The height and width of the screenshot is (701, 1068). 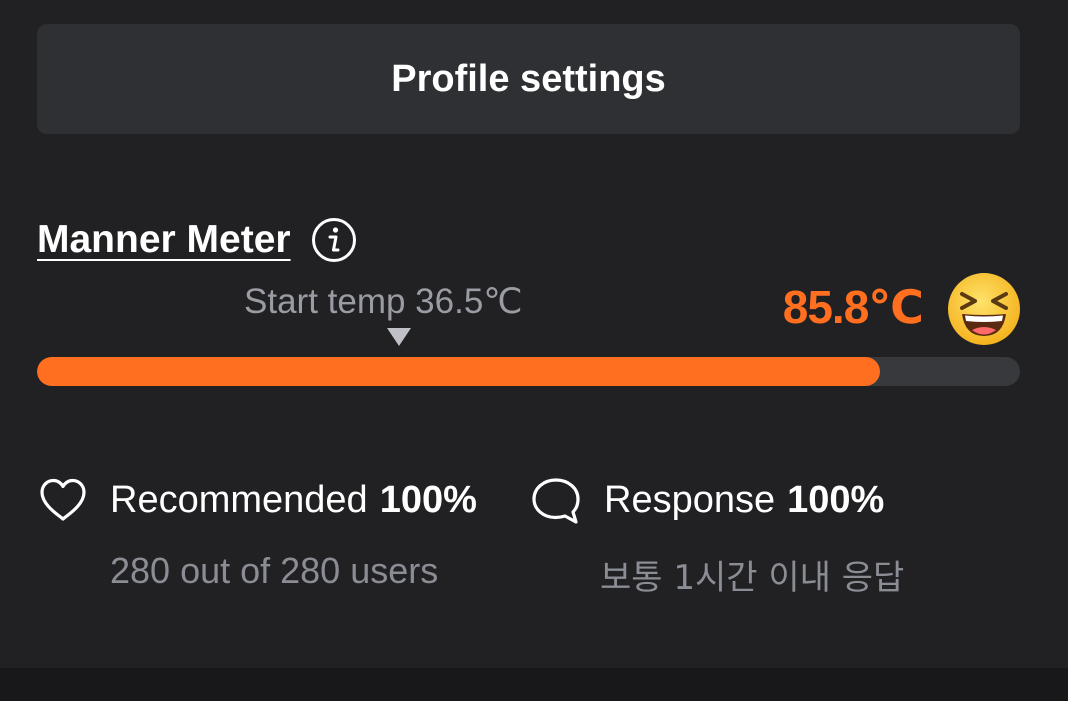 I want to click on grinning-squinting-face-icon, so click(x=984, y=309).